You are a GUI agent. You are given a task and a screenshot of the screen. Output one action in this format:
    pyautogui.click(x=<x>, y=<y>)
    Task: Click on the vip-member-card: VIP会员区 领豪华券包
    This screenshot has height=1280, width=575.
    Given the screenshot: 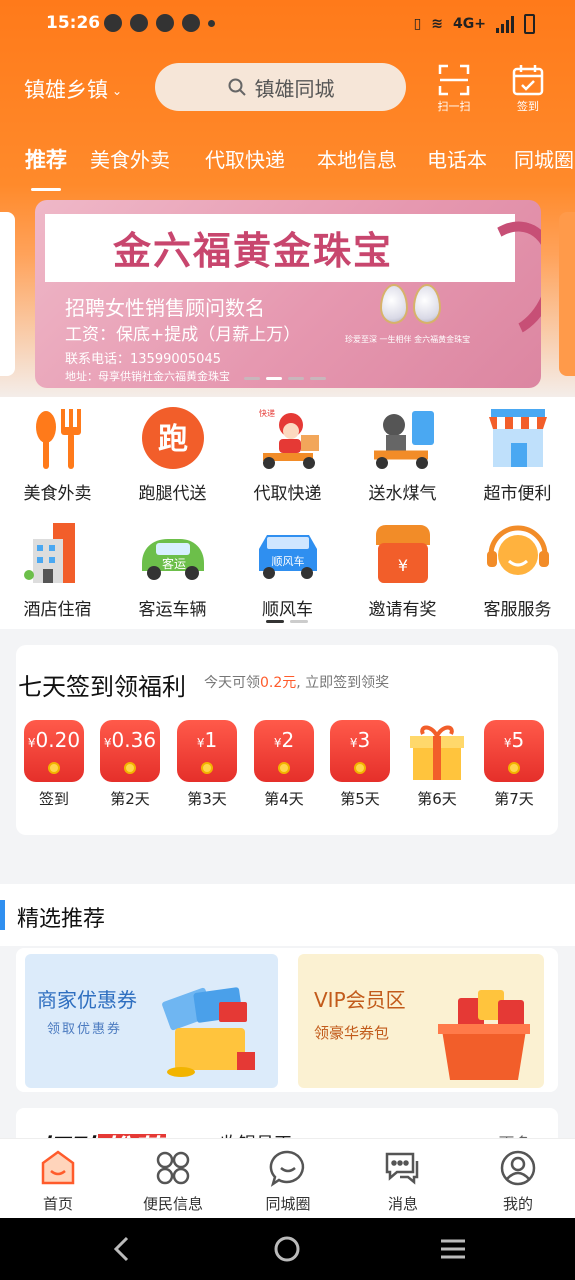 What is the action you would take?
    pyautogui.click(x=421, y=1021)
    